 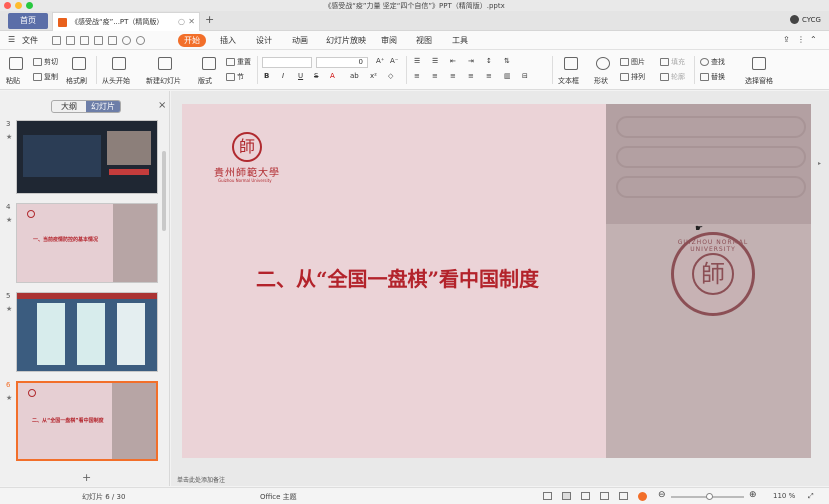 What do you see at coordinates (164, 191) in the screenshot?
I see `panel-scrollbar` at bounding box center [164, 191].